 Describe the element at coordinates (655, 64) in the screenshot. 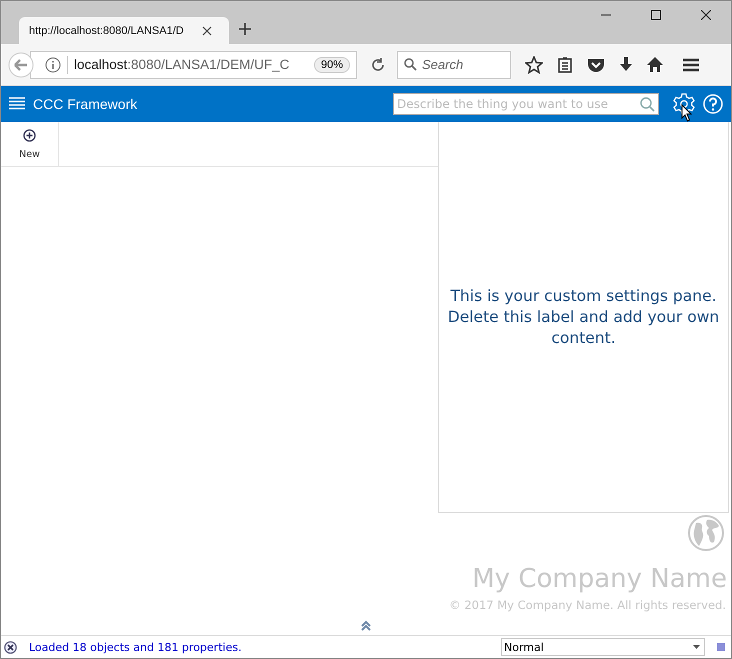

I see `home-icon` at that location.